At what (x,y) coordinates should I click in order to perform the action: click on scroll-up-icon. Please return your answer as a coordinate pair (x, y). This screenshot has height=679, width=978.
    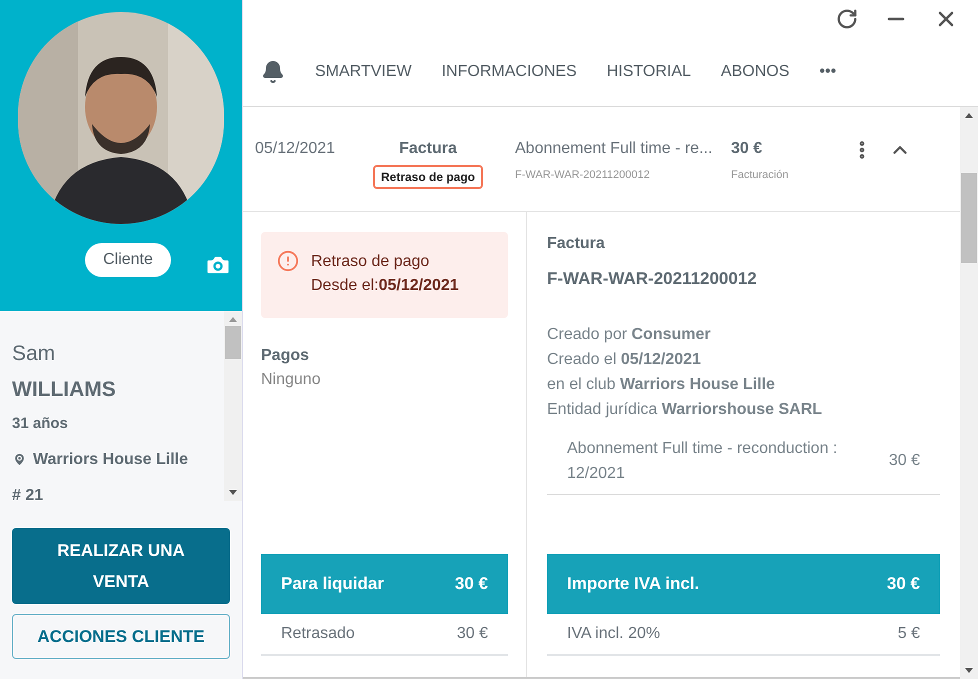
    Looking at the image, I should click on (969, 115).